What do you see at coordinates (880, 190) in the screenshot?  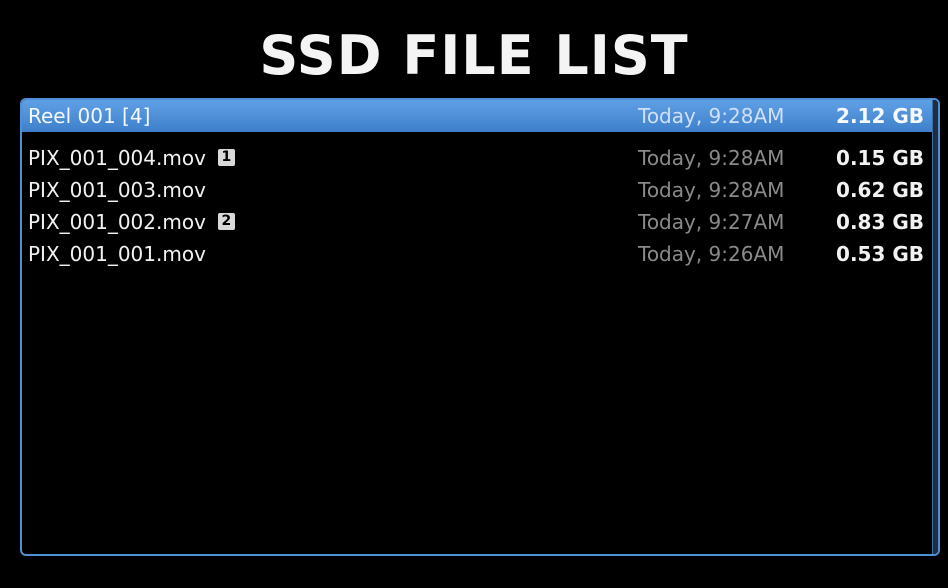 I see `file-size: 0.62 GB` at bounding box center [880, 190].